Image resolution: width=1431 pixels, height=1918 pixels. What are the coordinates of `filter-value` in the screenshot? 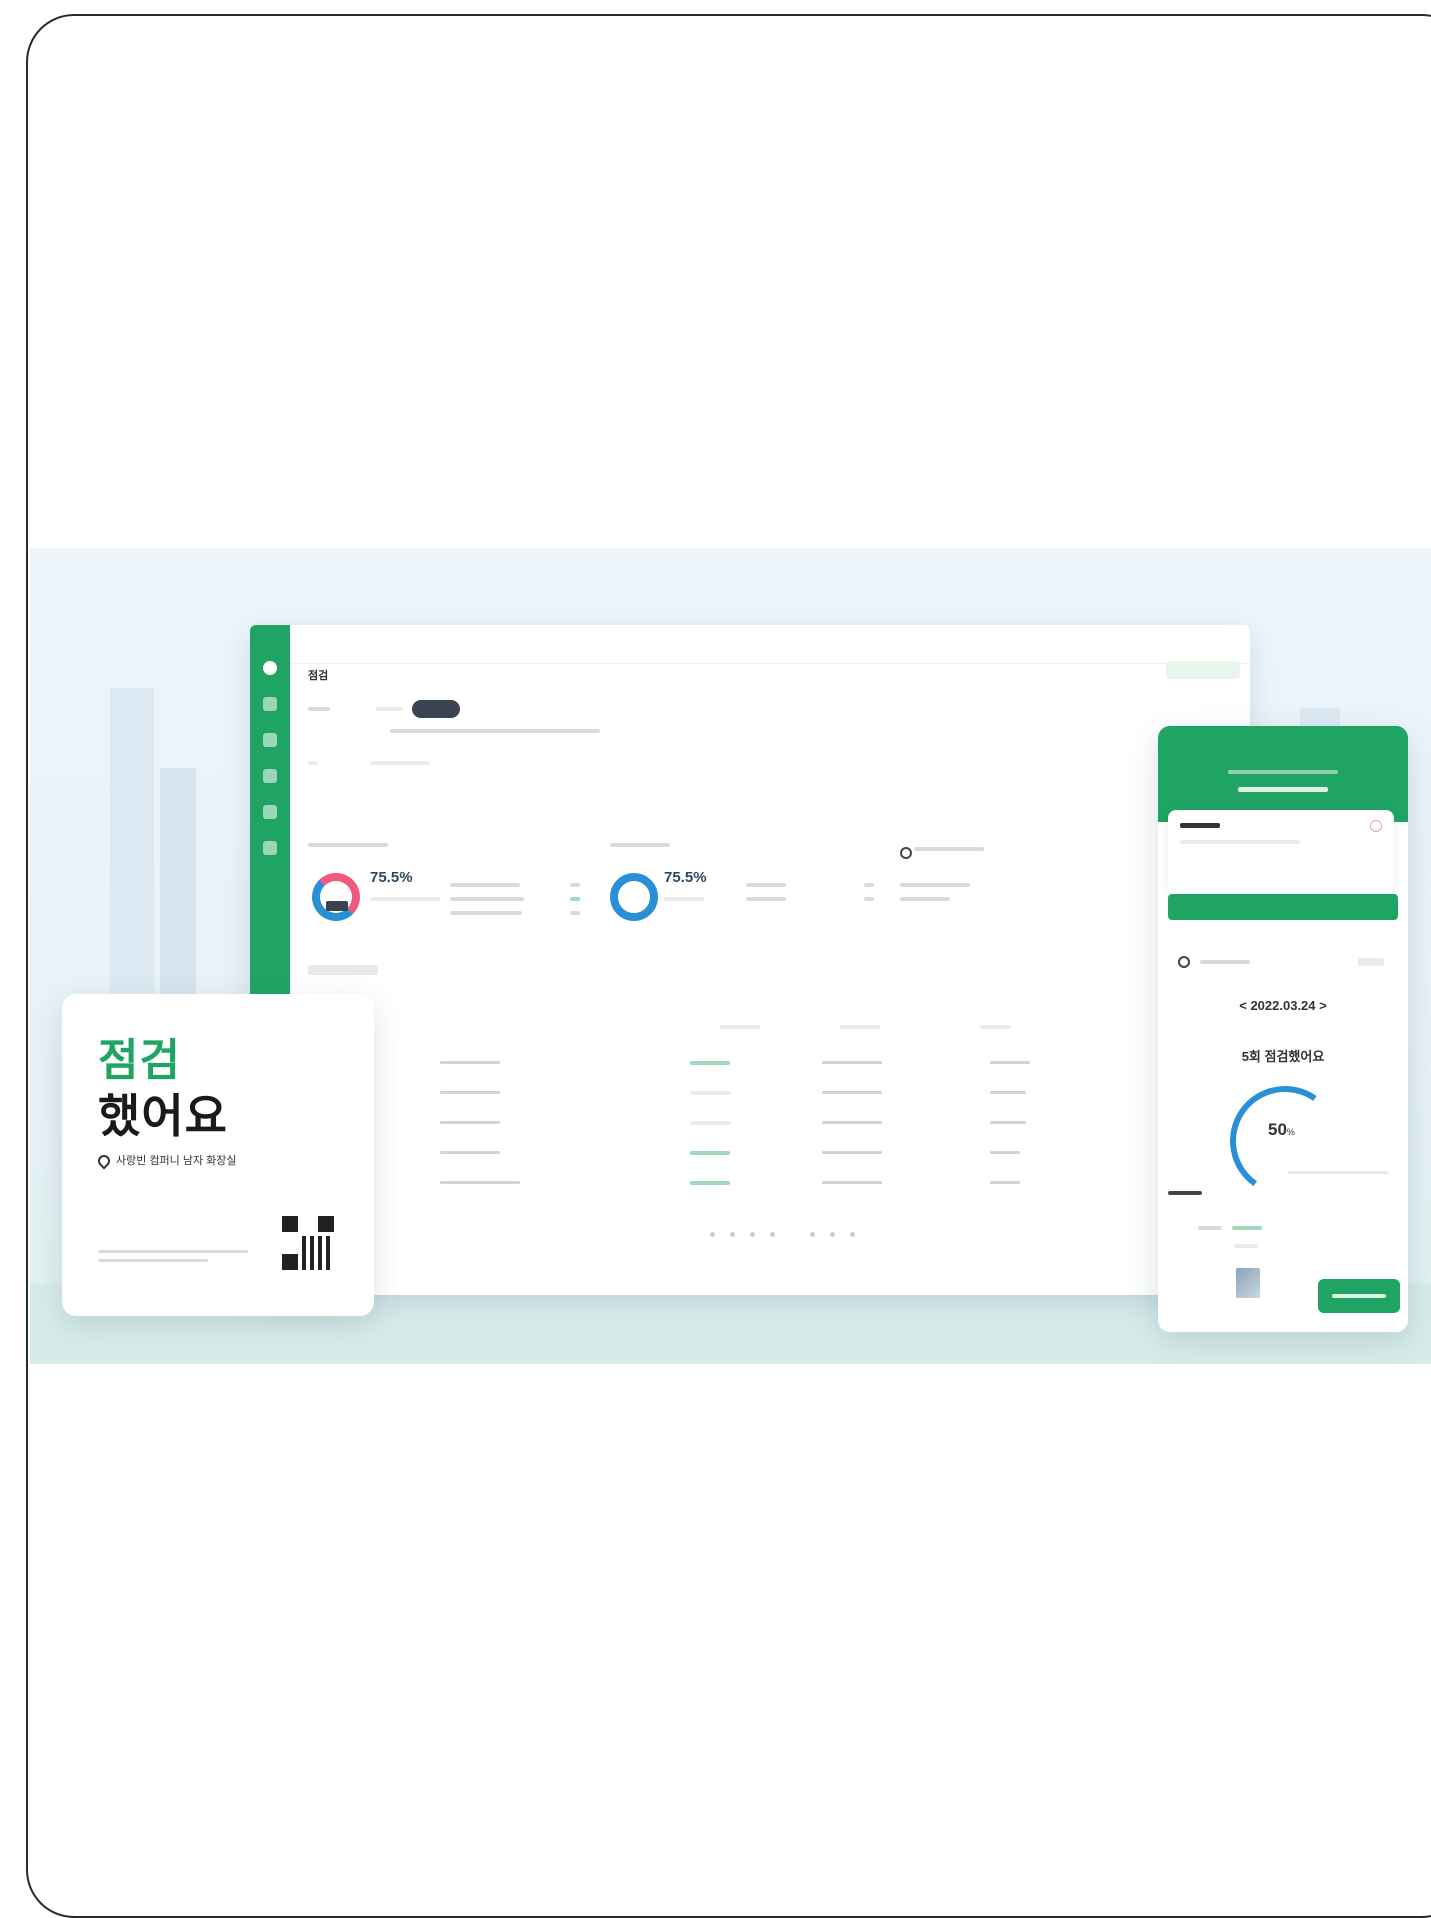 It's located at (400, 763).